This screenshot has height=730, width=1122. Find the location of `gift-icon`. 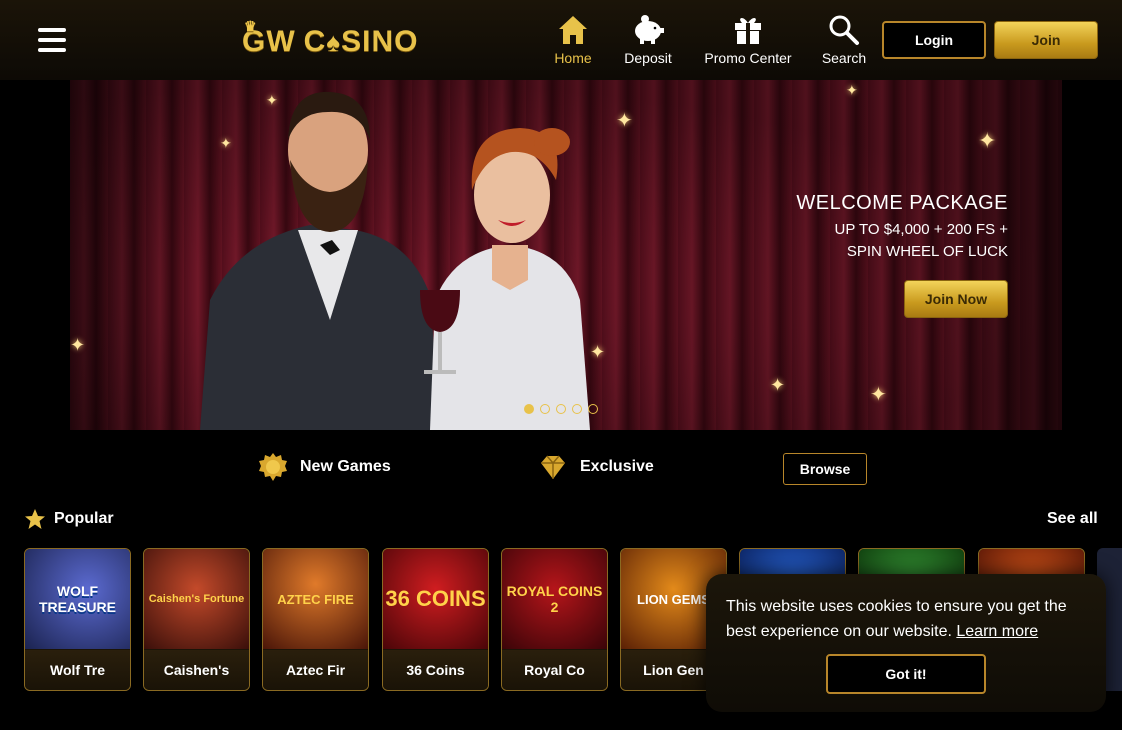

gift-icon is located at coordinates (748, 31).